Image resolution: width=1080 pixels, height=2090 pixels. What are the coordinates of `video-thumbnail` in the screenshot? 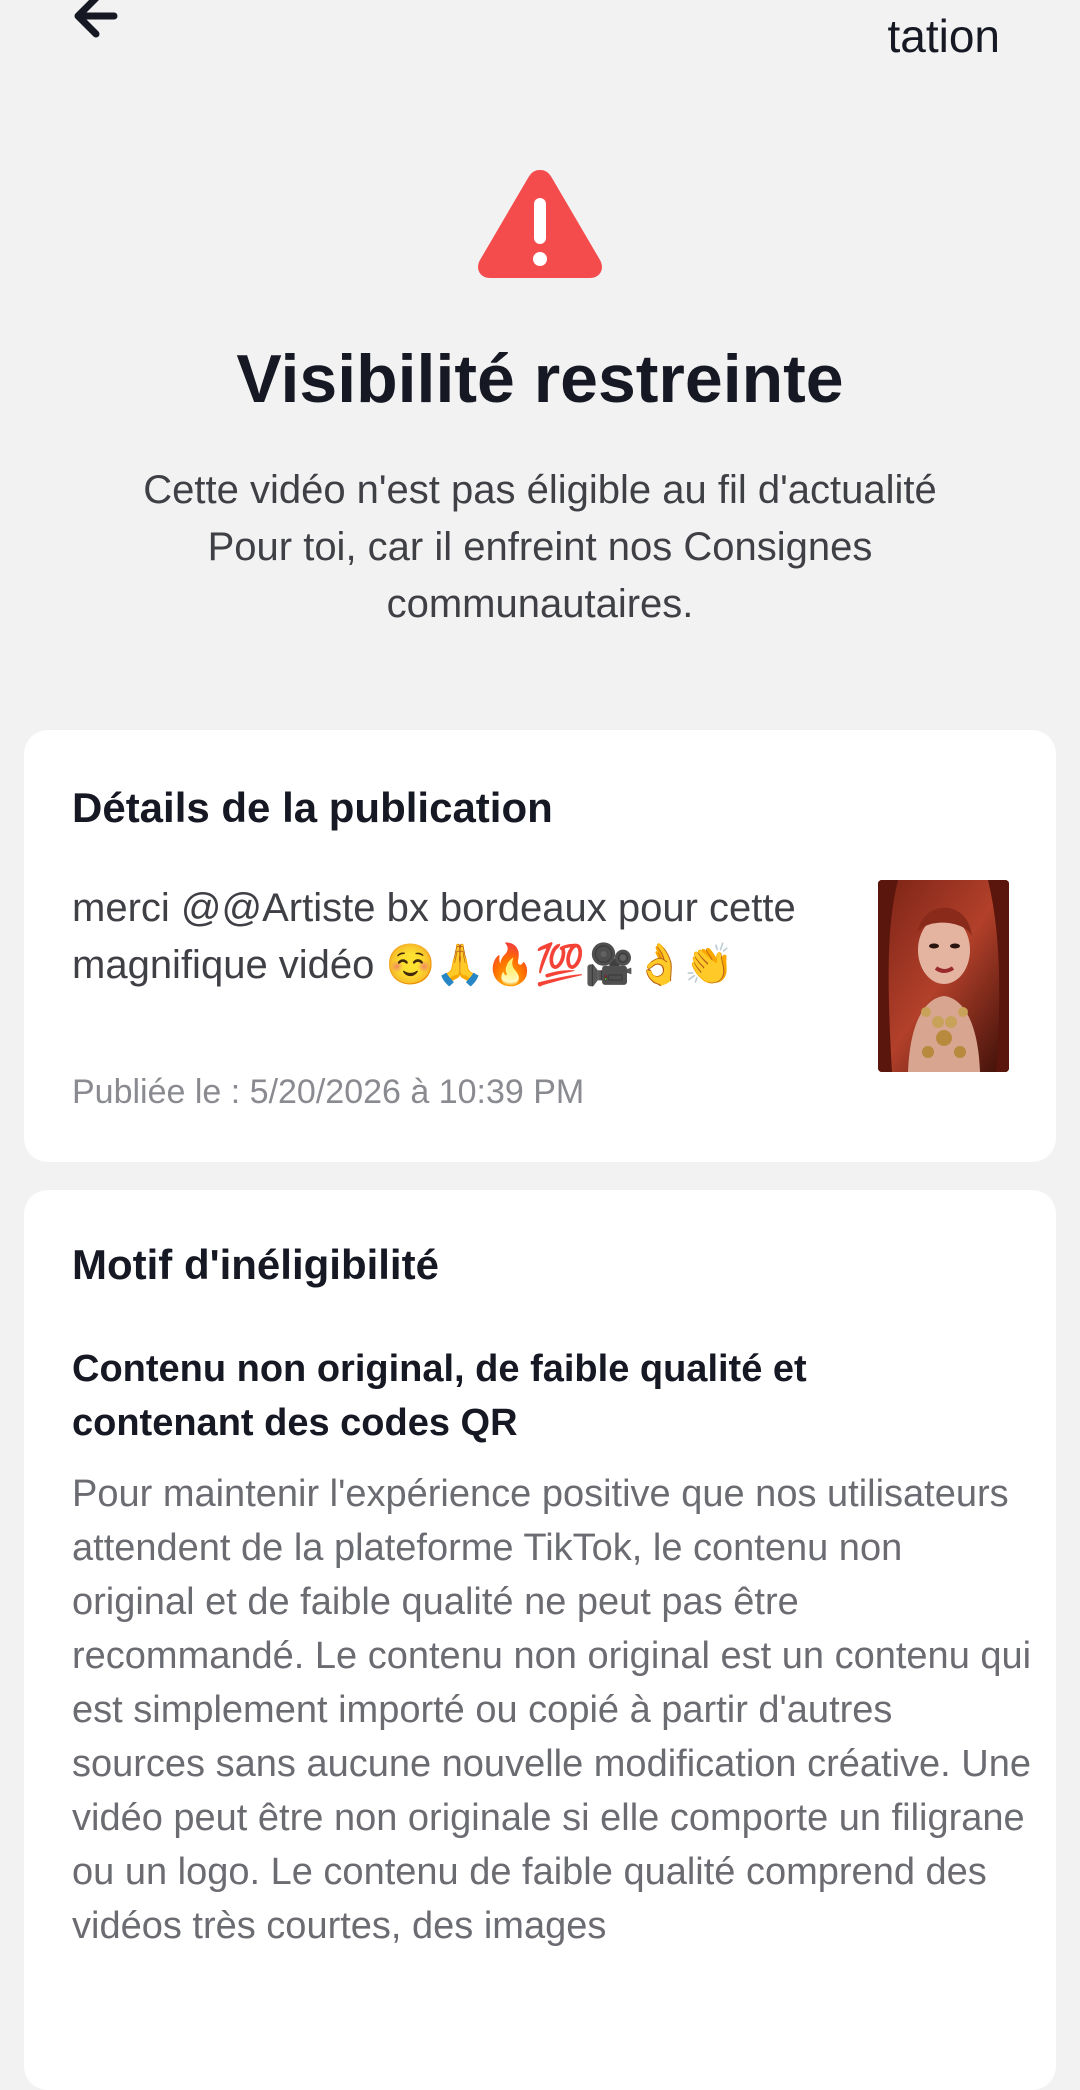 It's located at (943, 976).